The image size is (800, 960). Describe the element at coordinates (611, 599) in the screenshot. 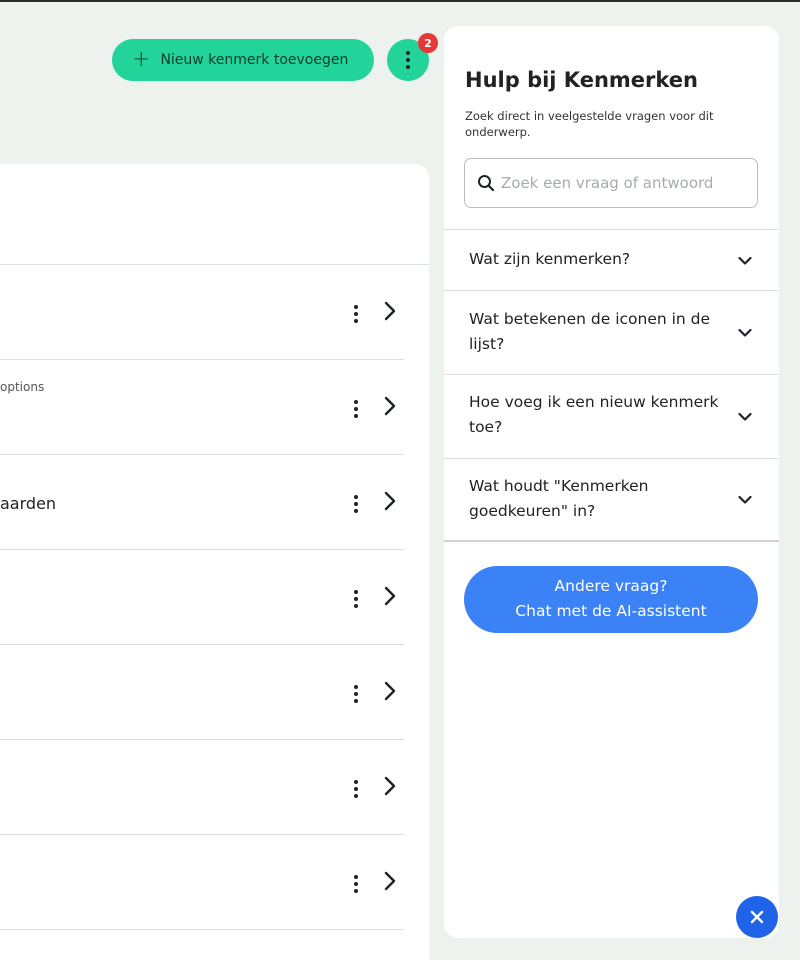

I see `ai-chat-button: Andere vraag? Chat met de AI-assistent` at that location.